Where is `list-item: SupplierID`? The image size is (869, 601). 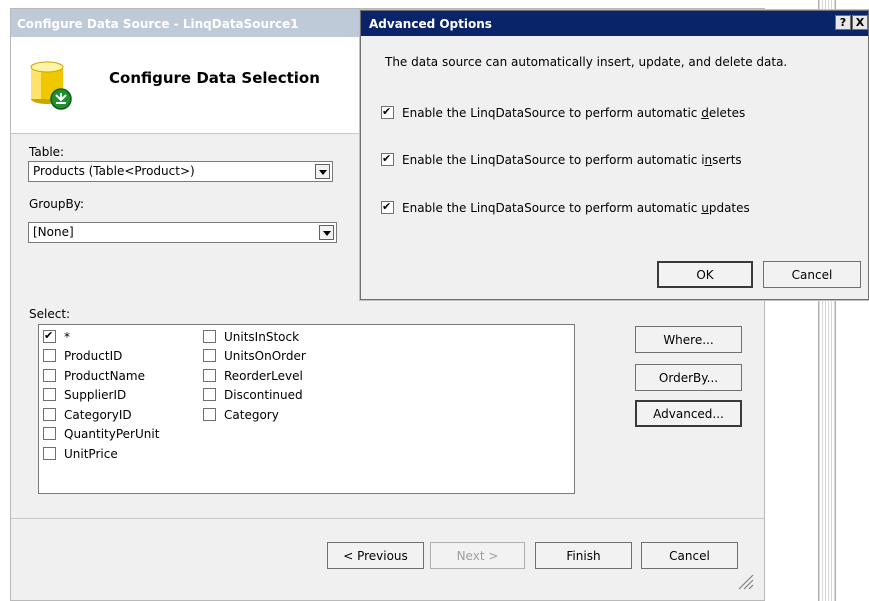 list-item: SupplierID is located at coordinates (84, 395).